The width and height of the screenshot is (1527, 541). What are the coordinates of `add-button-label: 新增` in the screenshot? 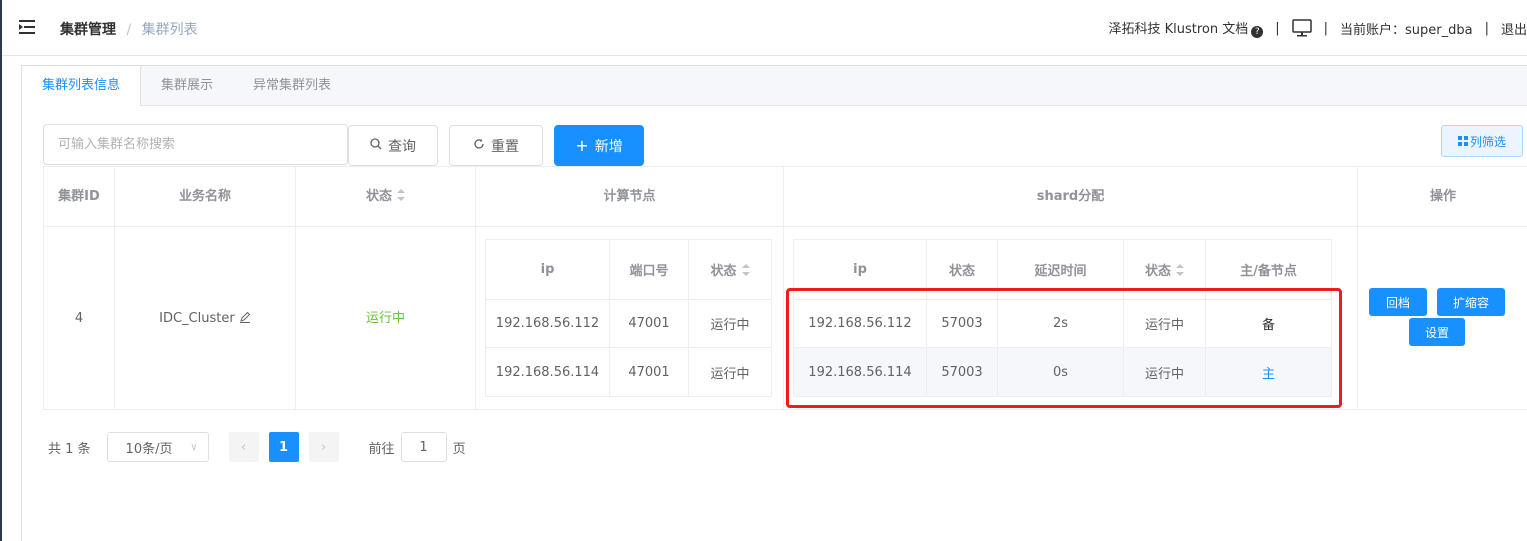 It's located at (608, 146).